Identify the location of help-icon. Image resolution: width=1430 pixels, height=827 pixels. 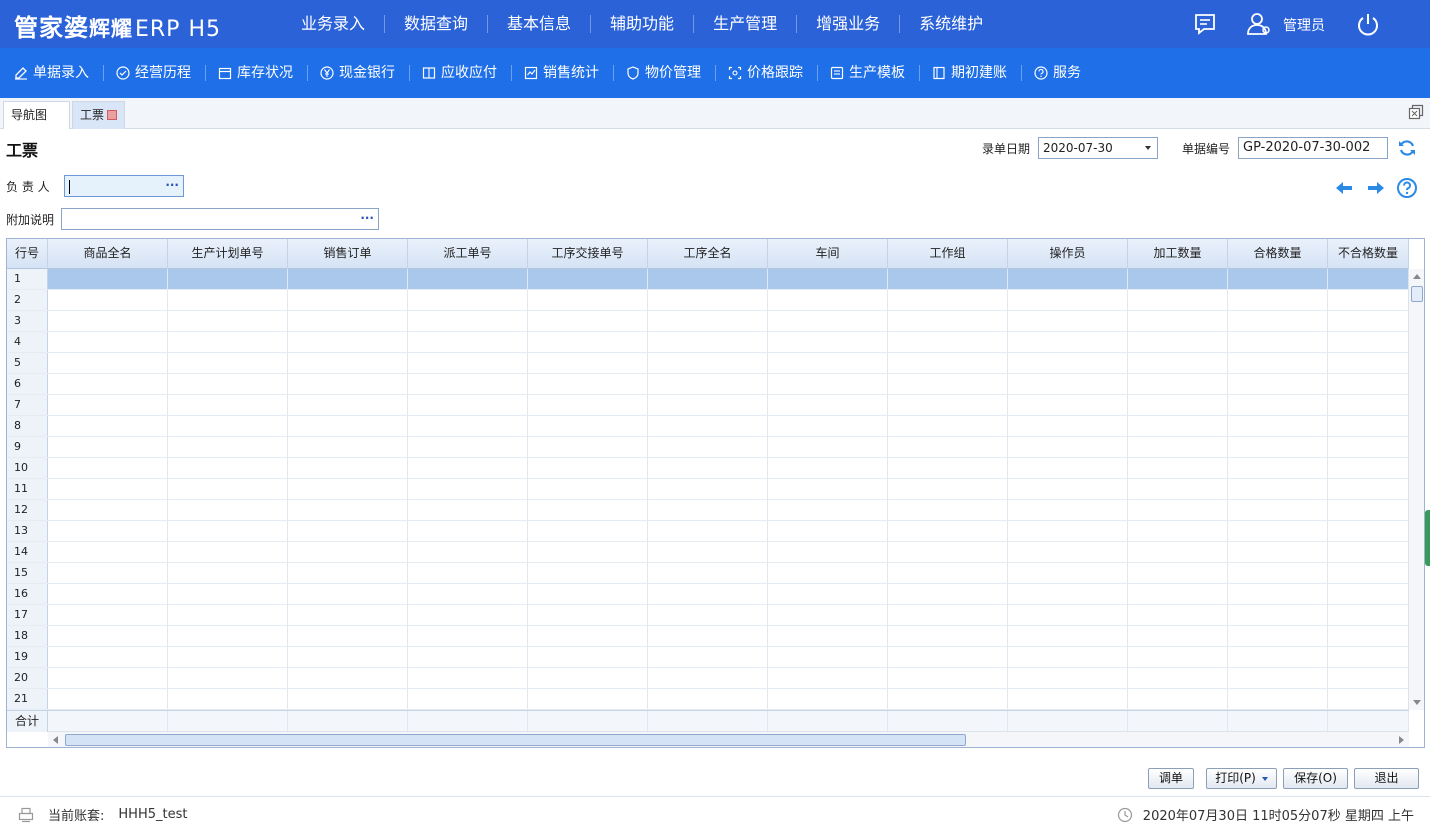
(1407, 188).